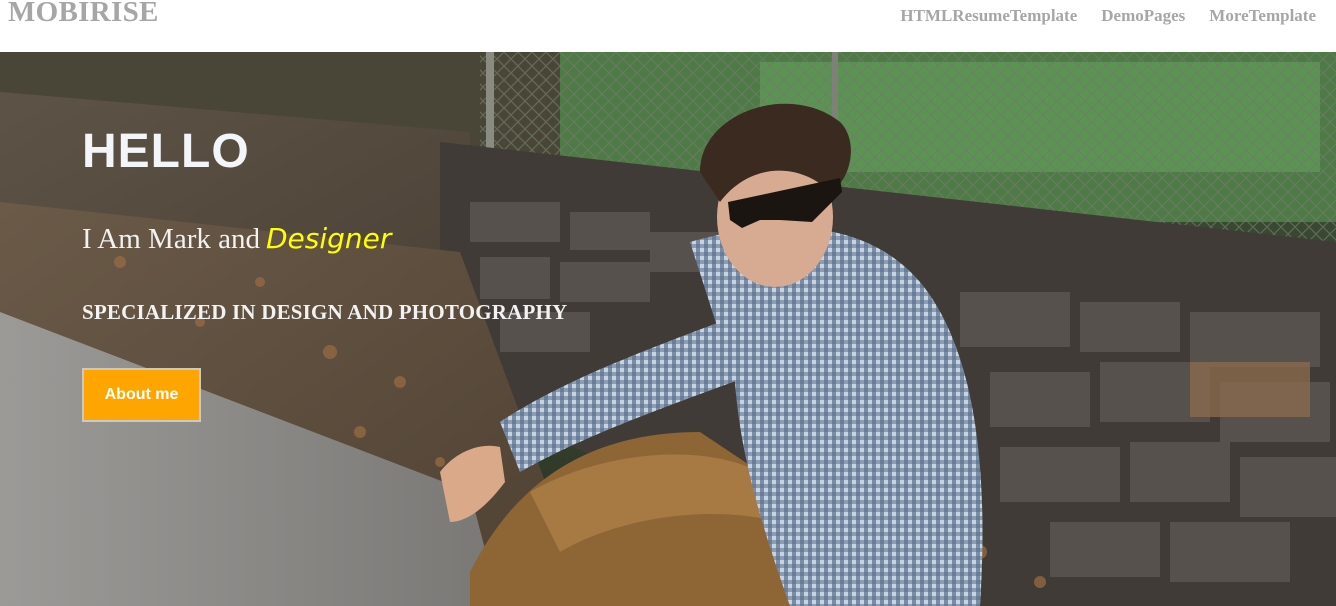 The width and height of the screenshot is (1336, 606). Describe the element at coordinates (171, 239) in the screenshot. I see `hero-intro-prefix: I Am Mark and` at that location.